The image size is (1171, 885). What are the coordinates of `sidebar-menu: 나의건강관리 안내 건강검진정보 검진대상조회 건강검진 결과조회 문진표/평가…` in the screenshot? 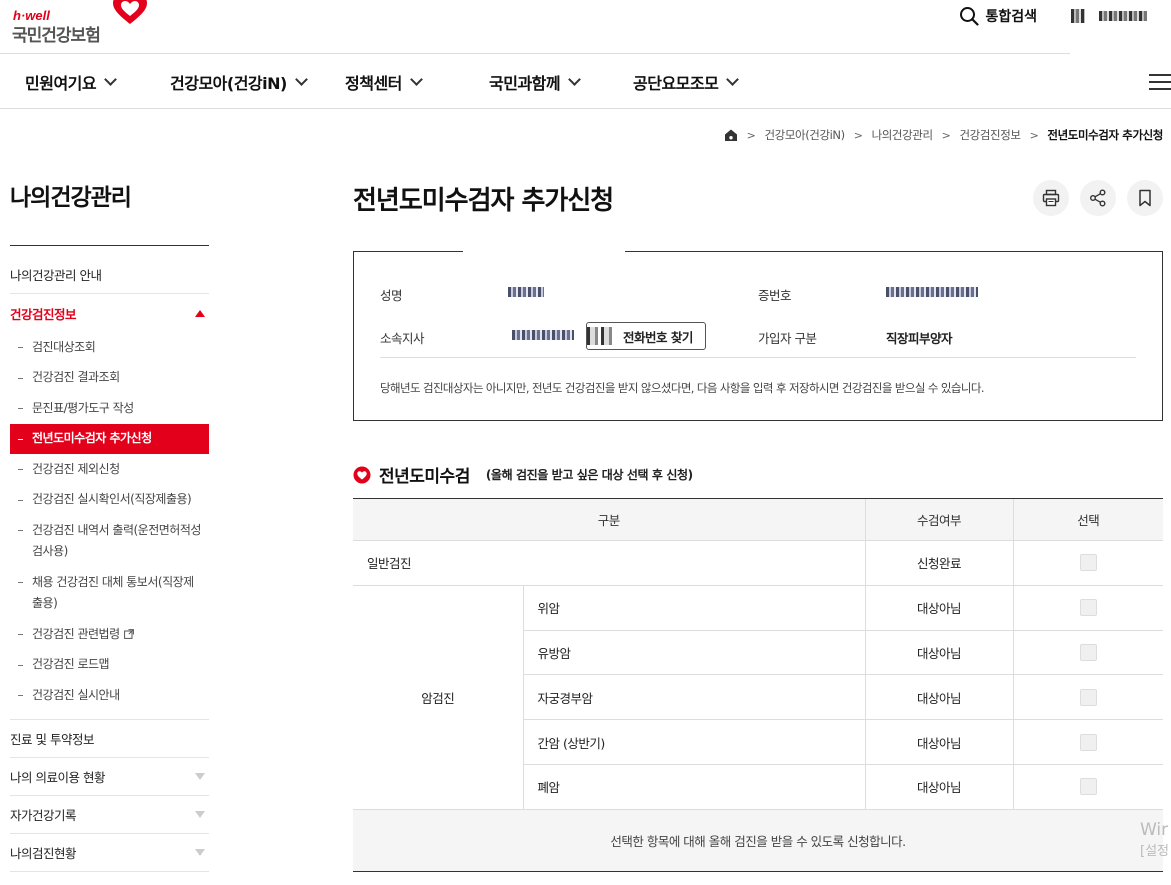 It's located at (109, 564).